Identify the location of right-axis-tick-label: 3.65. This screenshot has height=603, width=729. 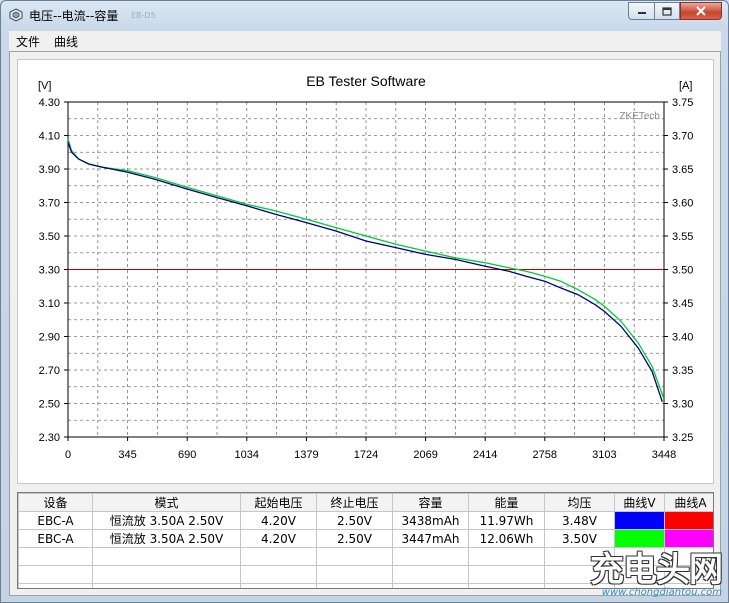
(682, 170).